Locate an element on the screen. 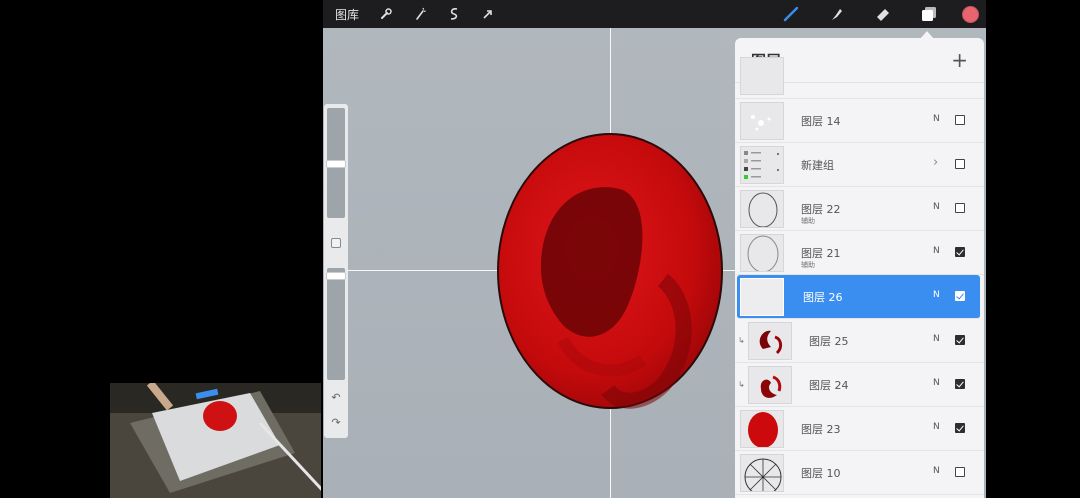  toolbar-right-group is located at coordinates (872, 14).